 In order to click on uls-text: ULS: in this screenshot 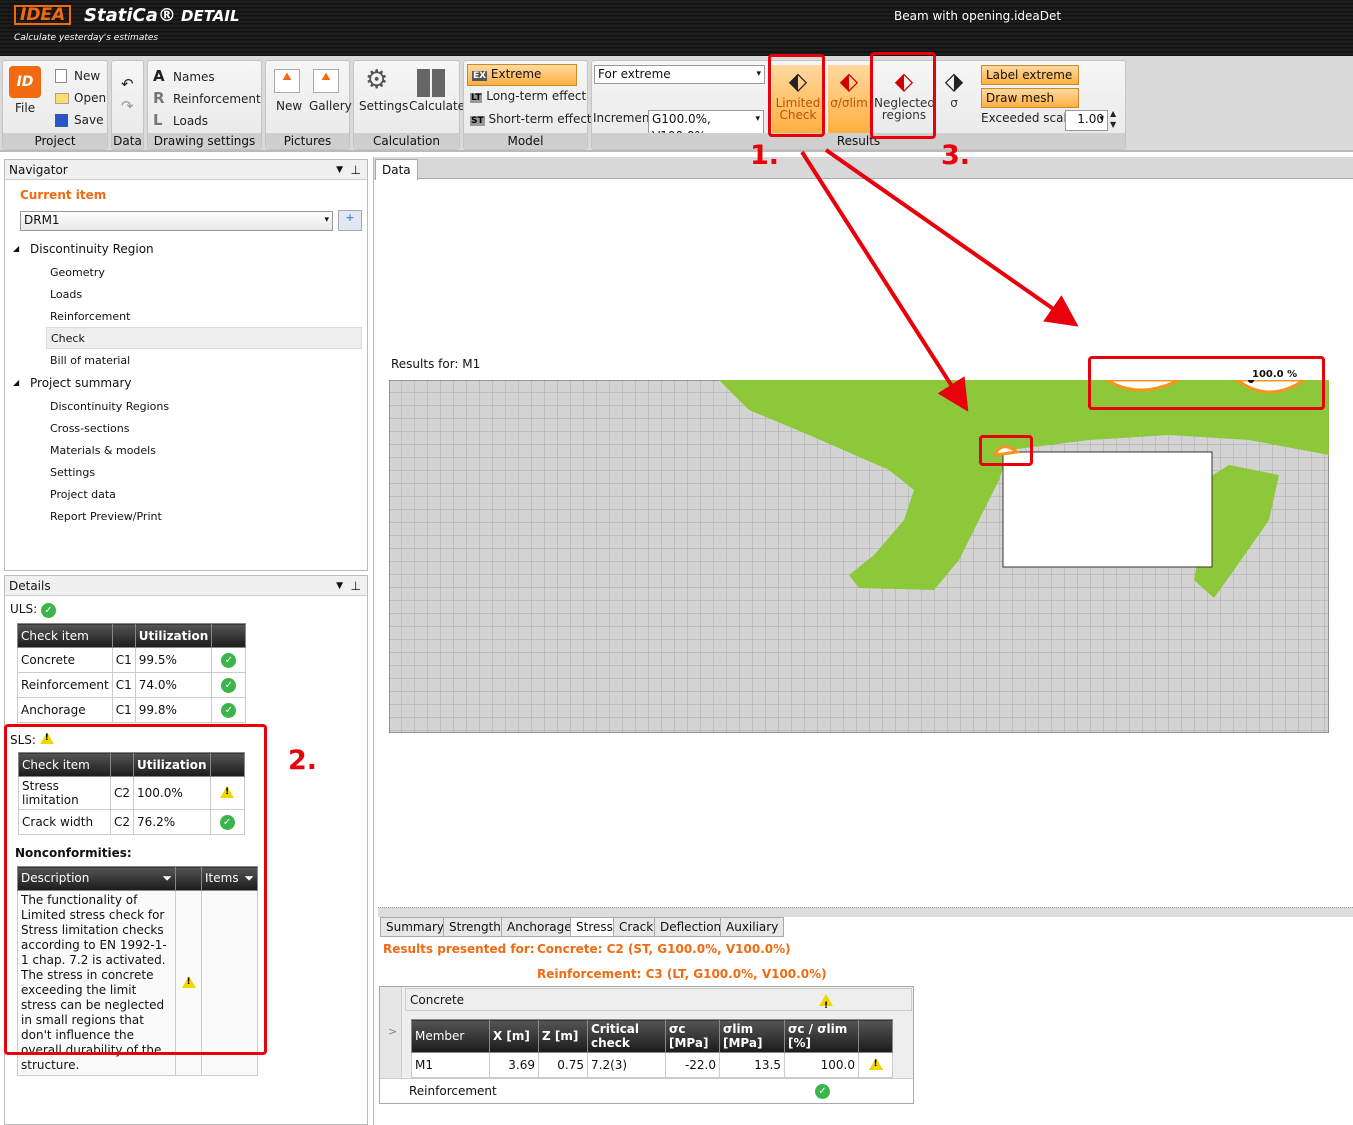, I will do `click(24, 609)`.